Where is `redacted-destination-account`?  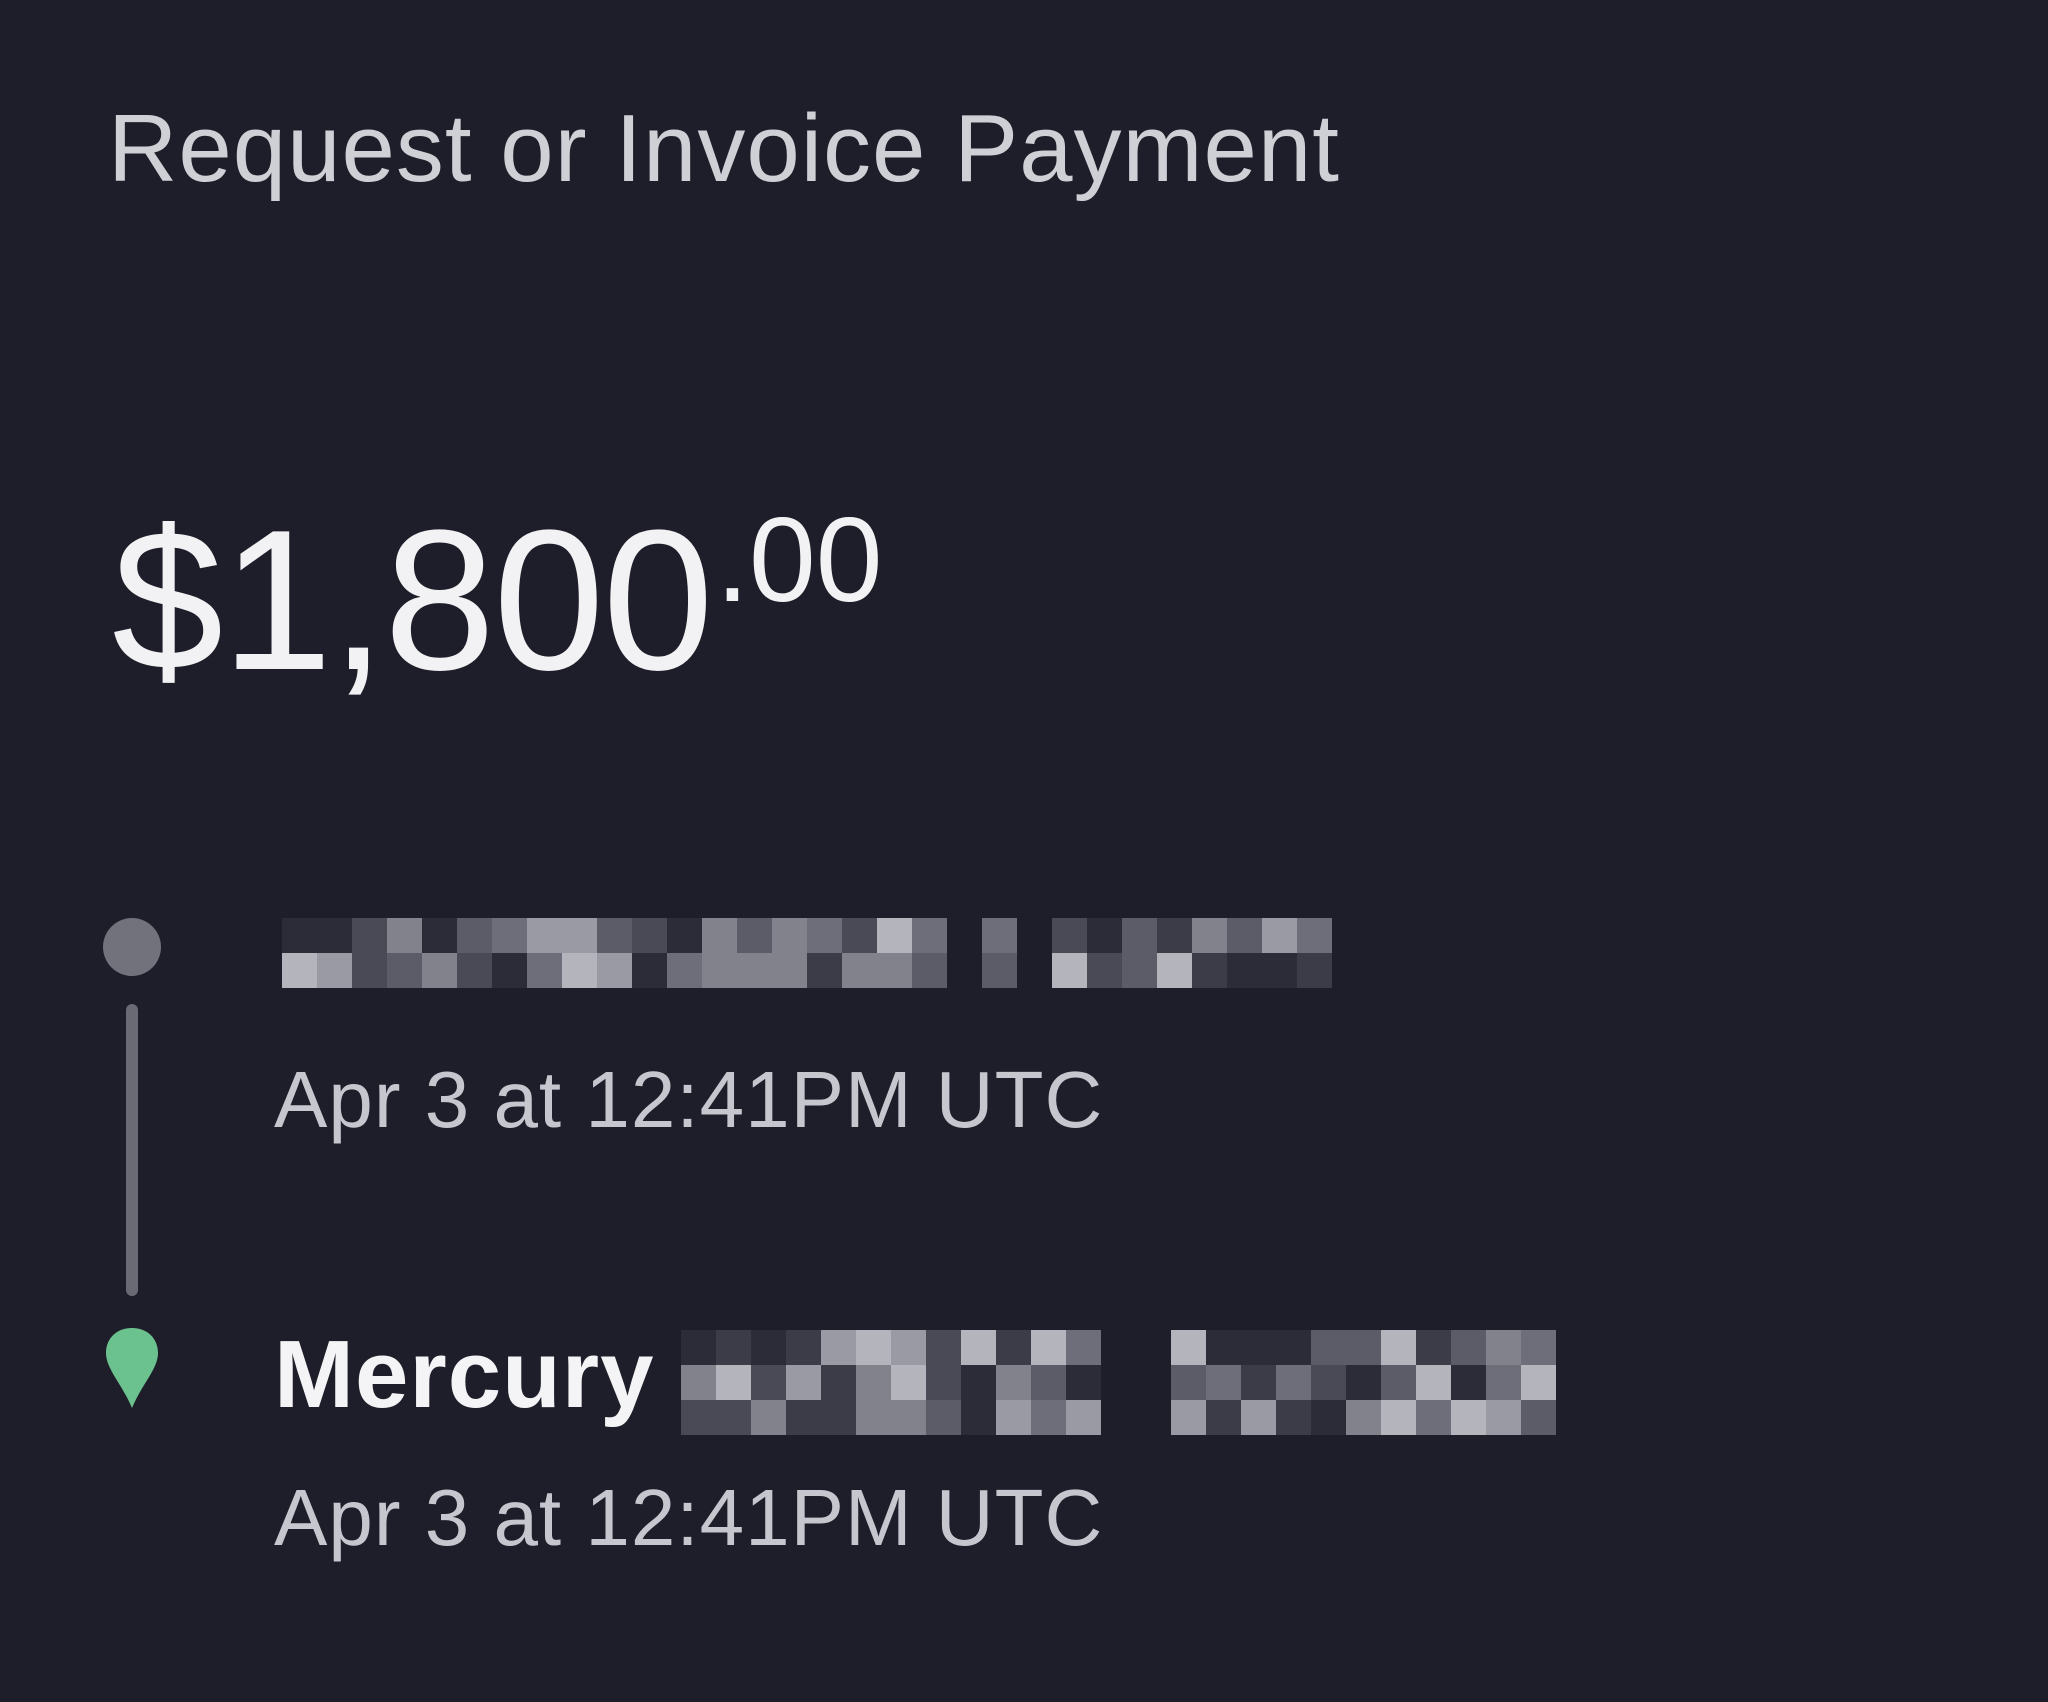 redacted-destination-account is located at coordinates (1118, 1382).